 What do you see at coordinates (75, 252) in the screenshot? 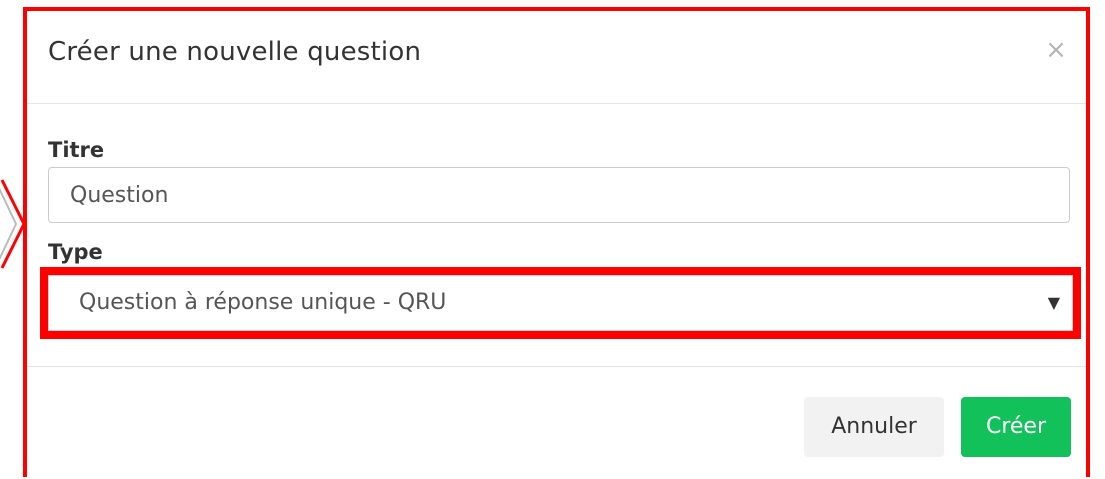
I see `type-field-label: Type` at bounding box center [75, 252].